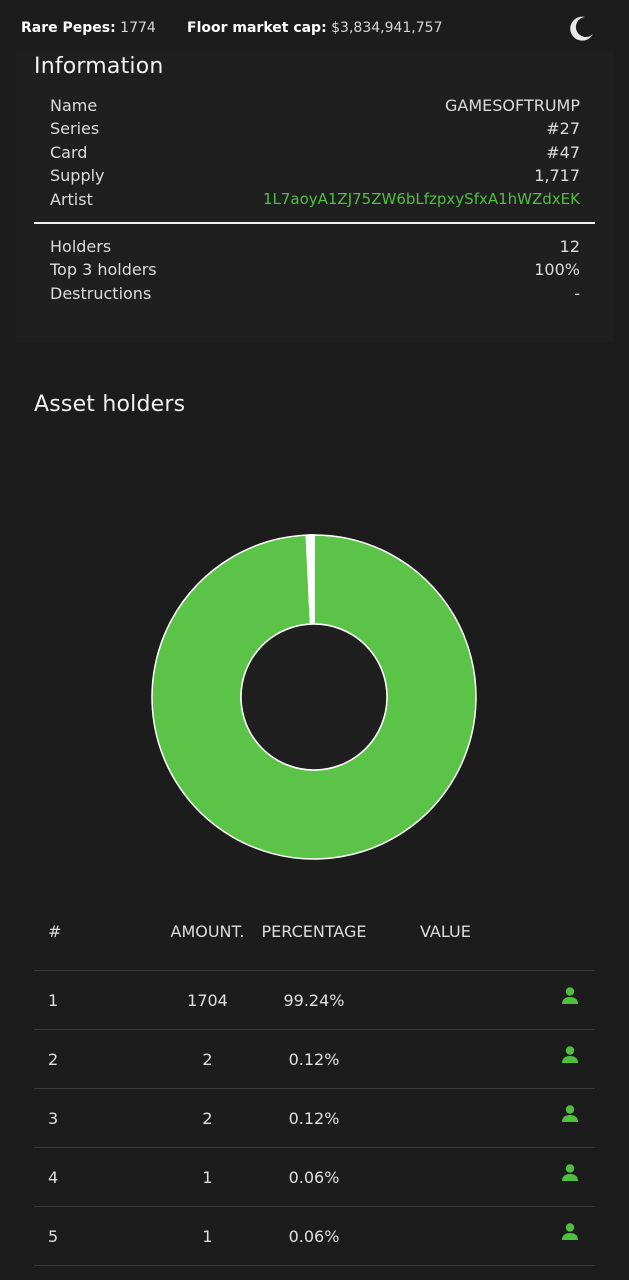 The width and height of the screenshot is (629, 1280). I want to click on col-amount-header: AMOUNT., so click(207, 931).